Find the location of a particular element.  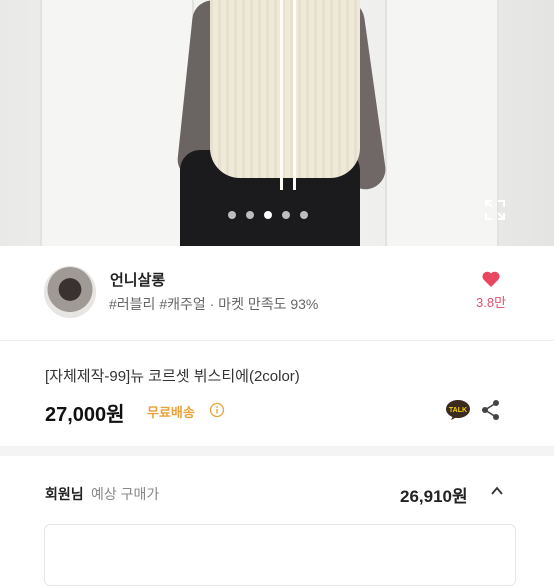

section-divider is located at coordinates (277, 451).